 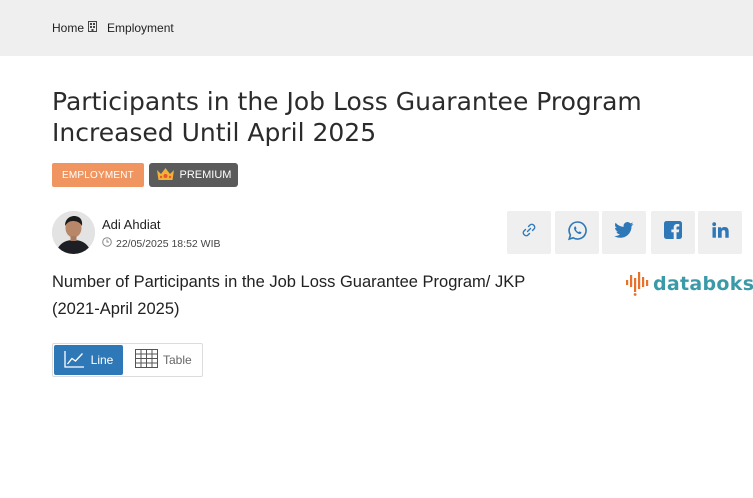 I want to click on twitter-share-button, so click(x=624, y=232).